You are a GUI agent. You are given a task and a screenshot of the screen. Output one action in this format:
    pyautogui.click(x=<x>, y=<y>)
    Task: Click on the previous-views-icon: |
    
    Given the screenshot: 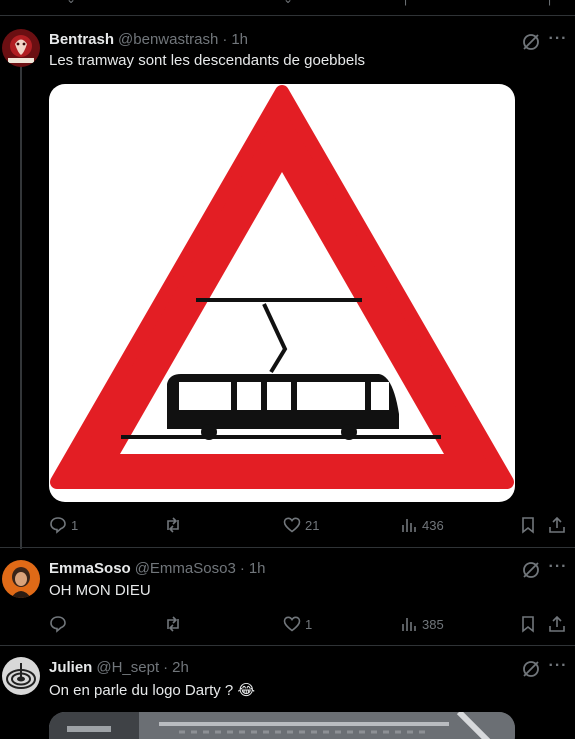 What is the action you would take?
    pyautogui.click(x=411, y=3)
    